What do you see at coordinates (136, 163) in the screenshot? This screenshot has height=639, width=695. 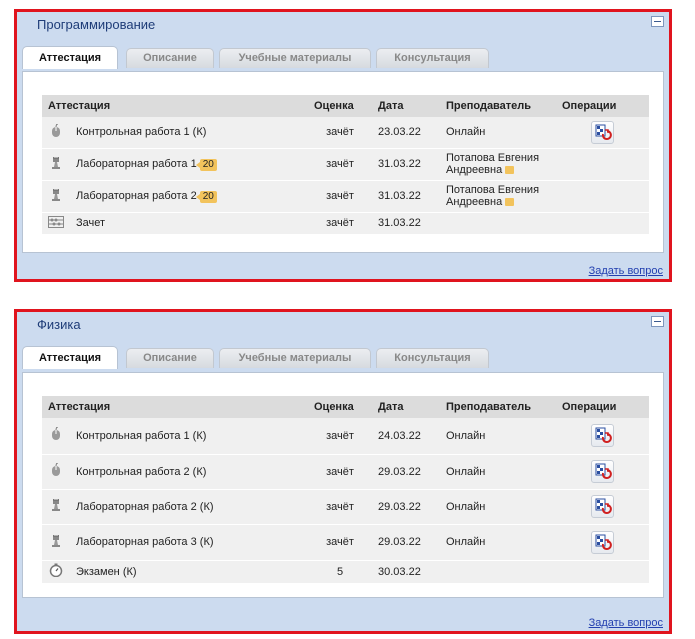 I see `work-name: Лабораторная работа 1` at bounding box center [136, 163].